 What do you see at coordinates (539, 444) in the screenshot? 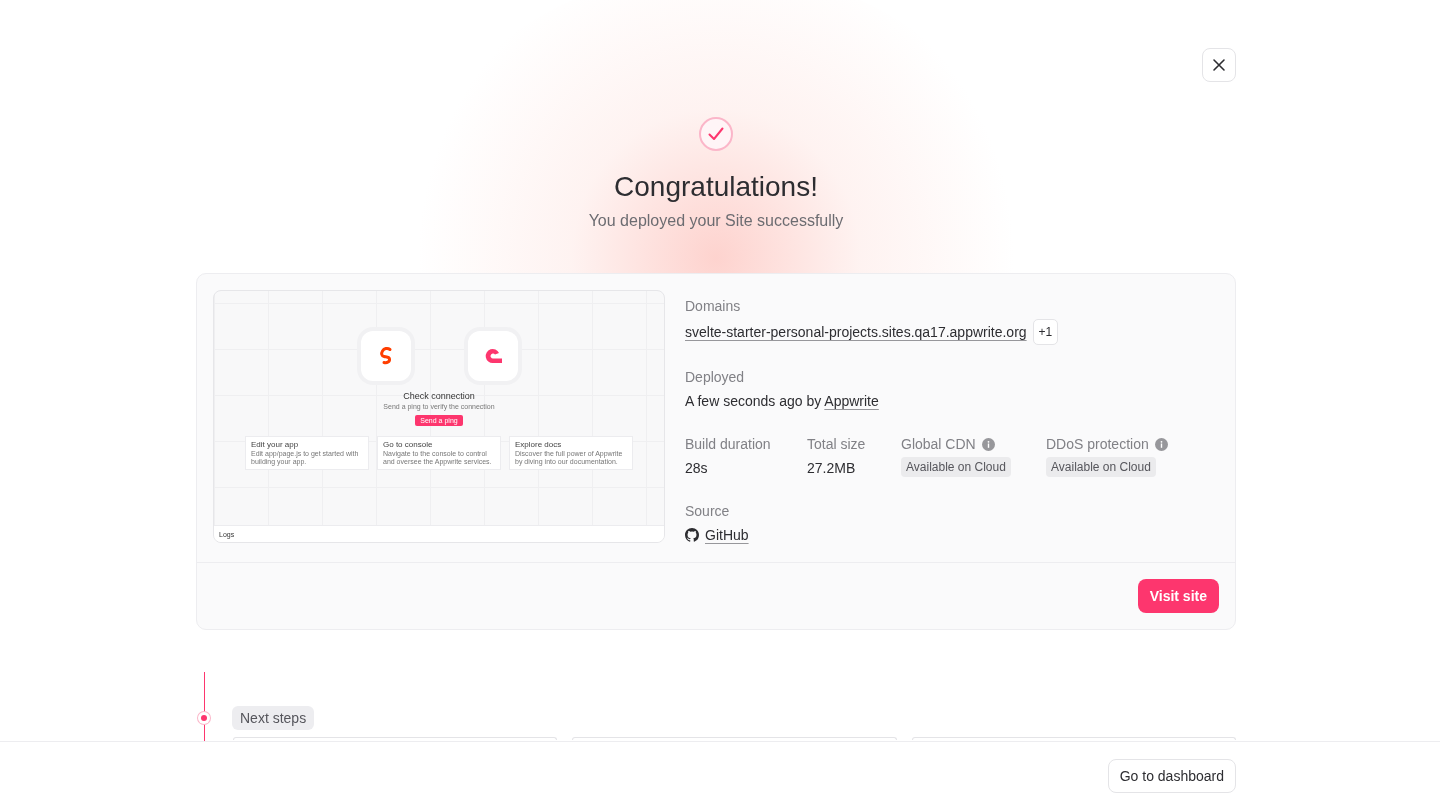
I see `preview-card-title: Explore docs` at bounding box center [539, 444].